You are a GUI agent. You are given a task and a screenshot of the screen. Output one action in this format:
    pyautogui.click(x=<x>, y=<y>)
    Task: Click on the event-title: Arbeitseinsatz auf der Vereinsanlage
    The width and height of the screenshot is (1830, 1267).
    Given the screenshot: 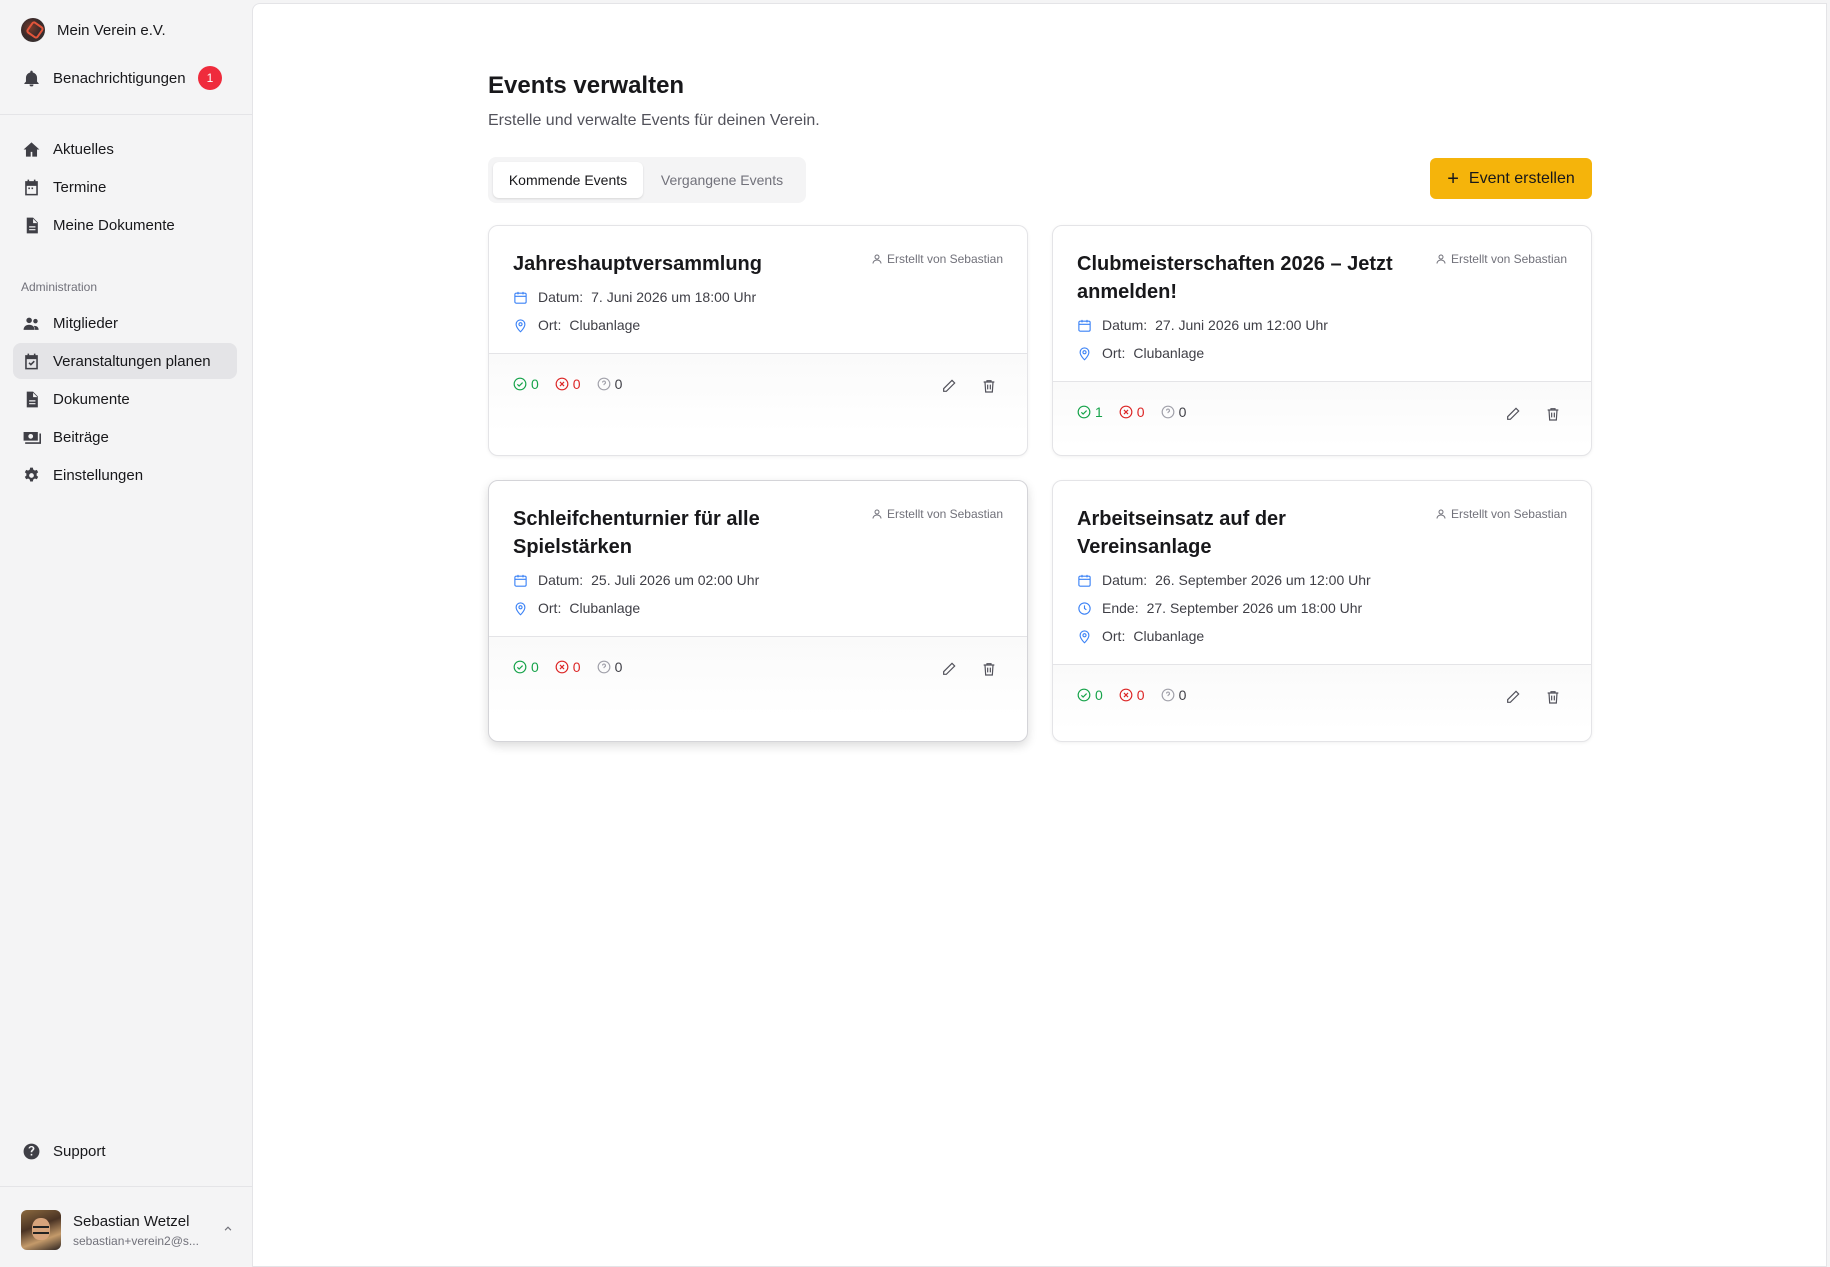 What is the action you would take?
    pyautogui.click(x=1181, y=533)
    